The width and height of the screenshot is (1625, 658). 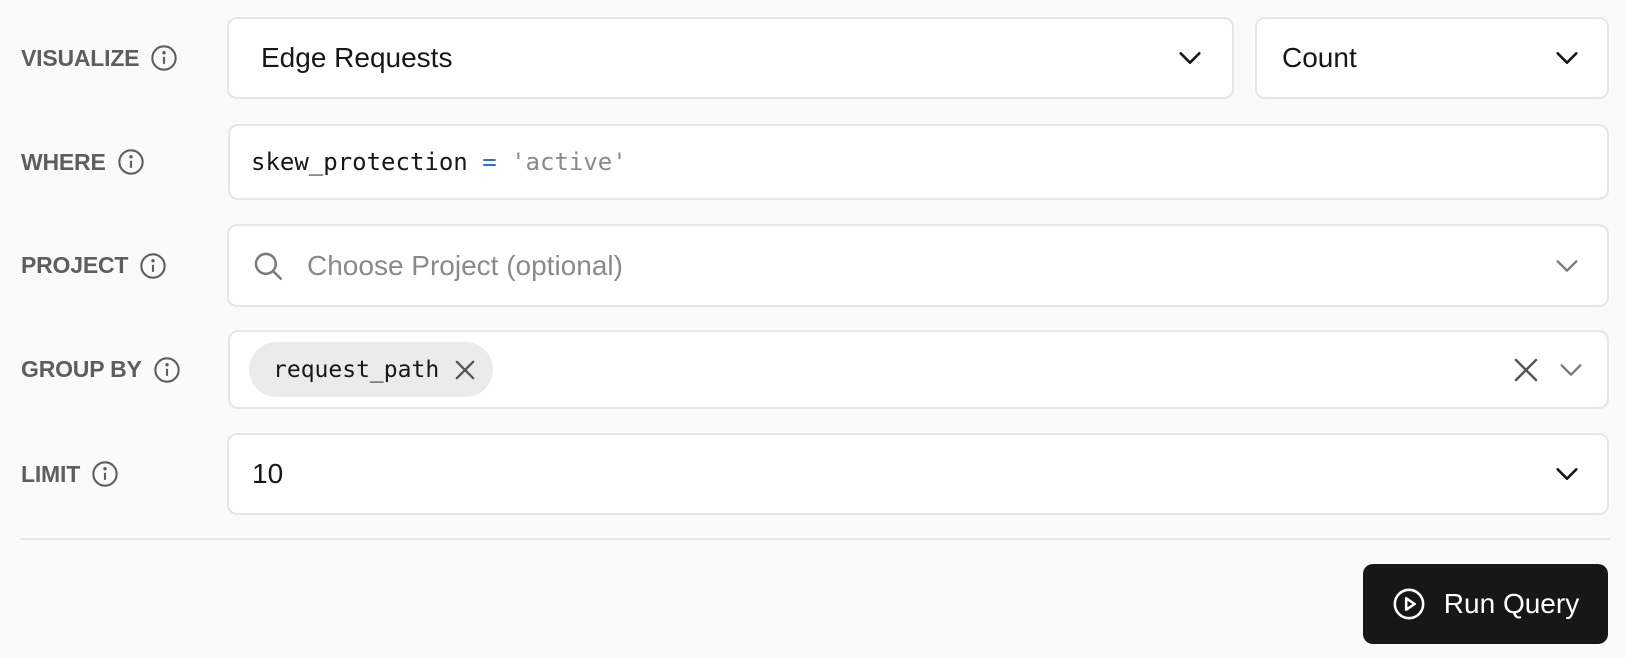 What do you see at coordinates (51, 473) in the screenshot?
I see `limit-label: LIMIT` at bounding box center [51, 473].